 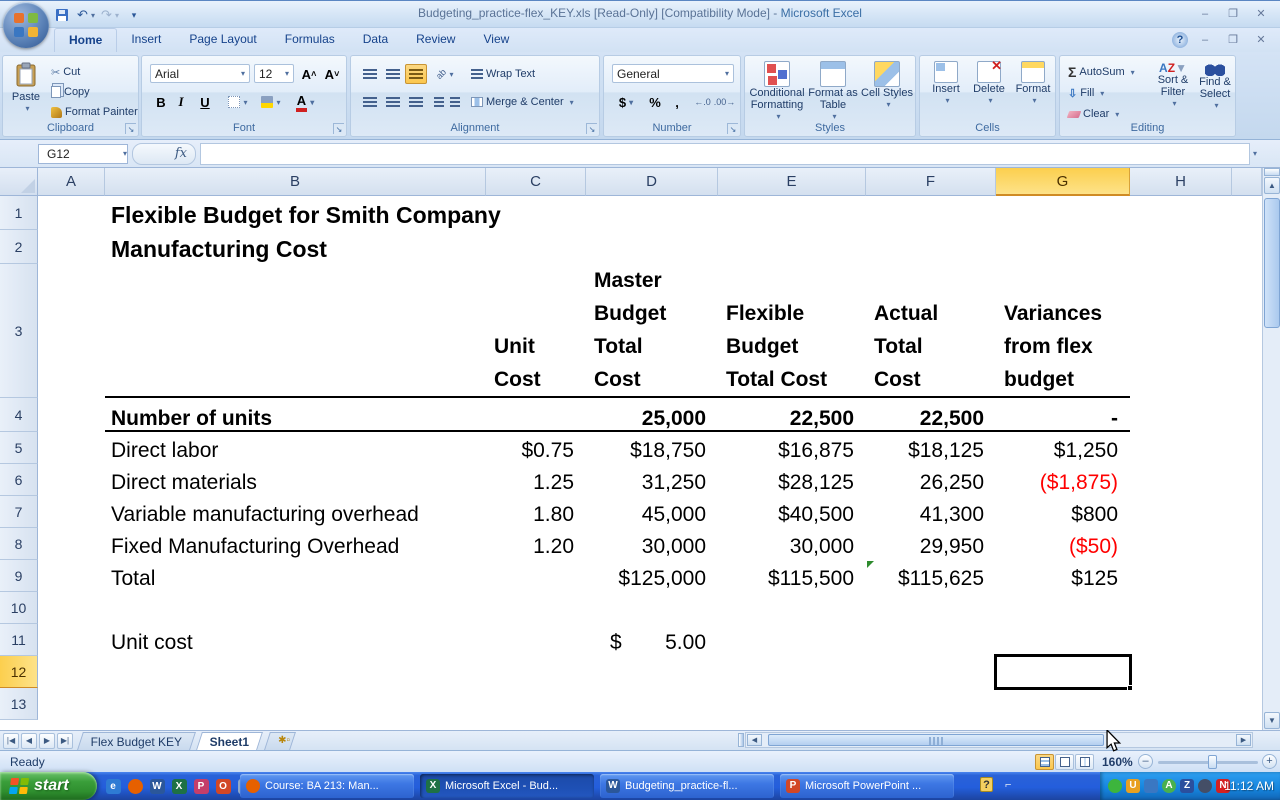 What do you see at coordinates (19, 480) in the screenshot?
I see `row-header-6: 6` at bounding box center [19, 480].